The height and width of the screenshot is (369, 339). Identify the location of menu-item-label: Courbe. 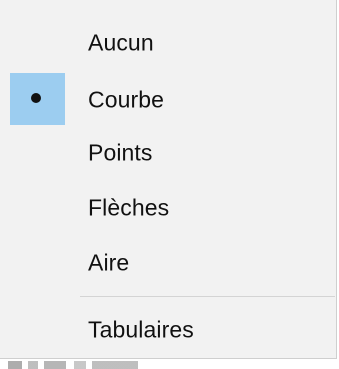
(126, 99).